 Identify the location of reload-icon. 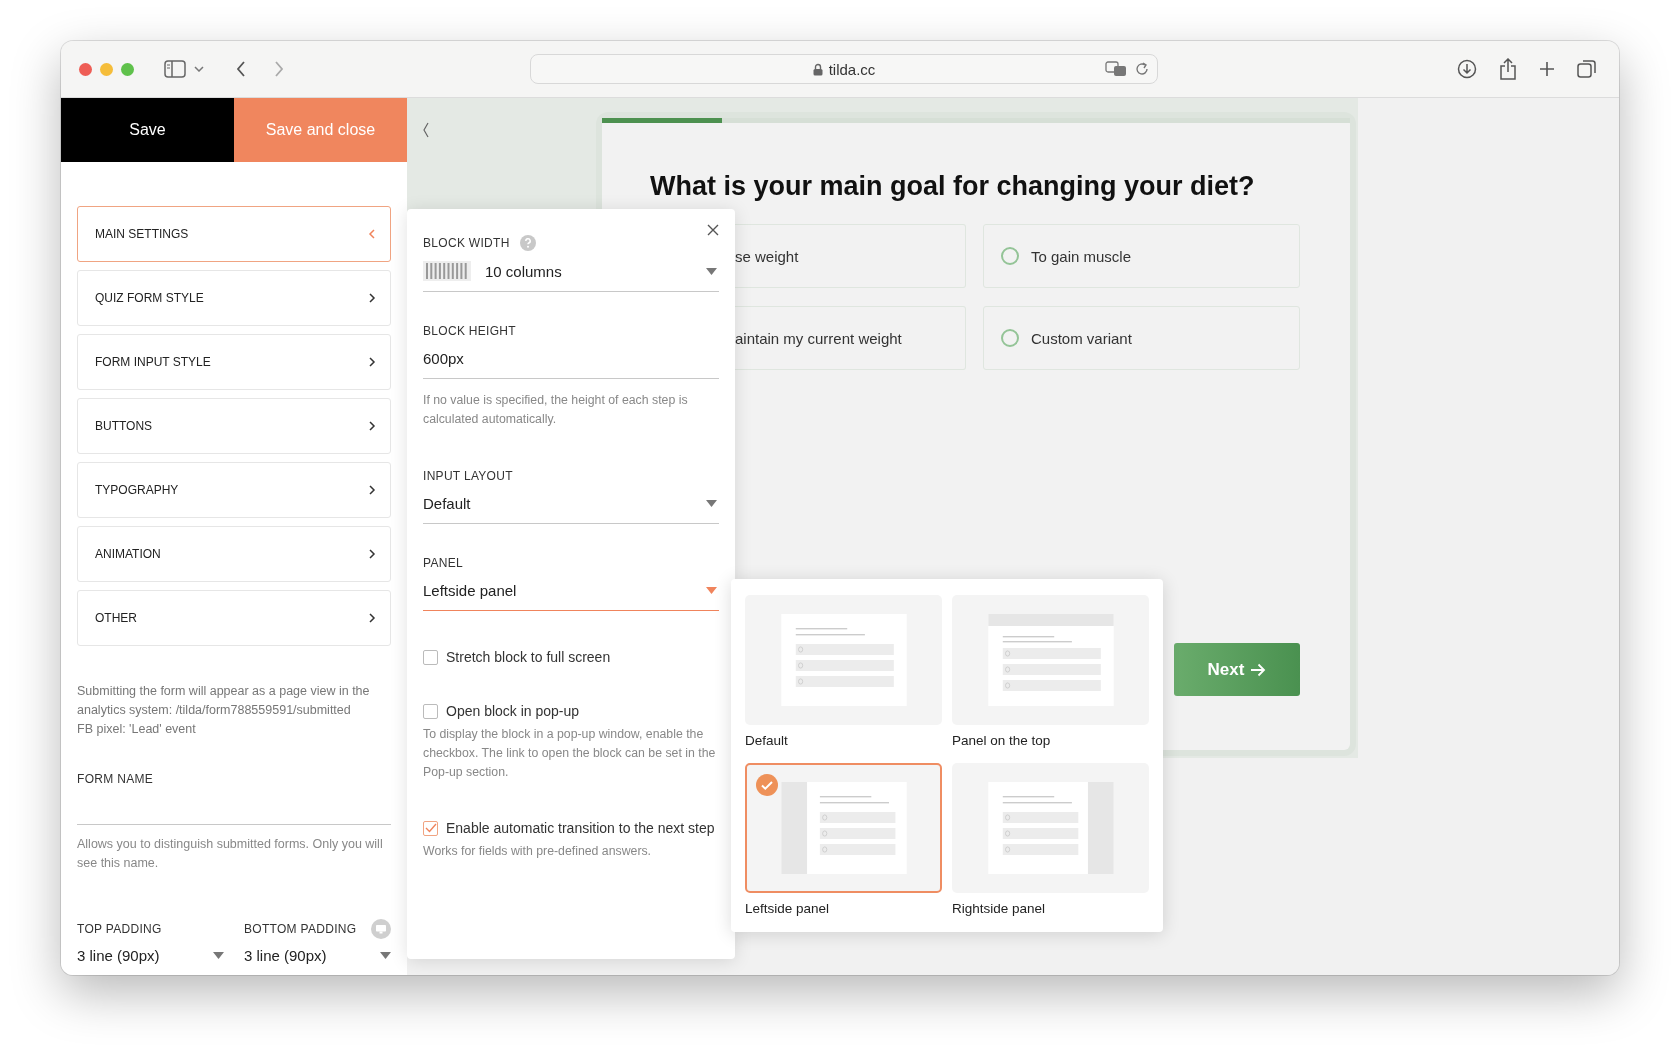
(1142, 69).